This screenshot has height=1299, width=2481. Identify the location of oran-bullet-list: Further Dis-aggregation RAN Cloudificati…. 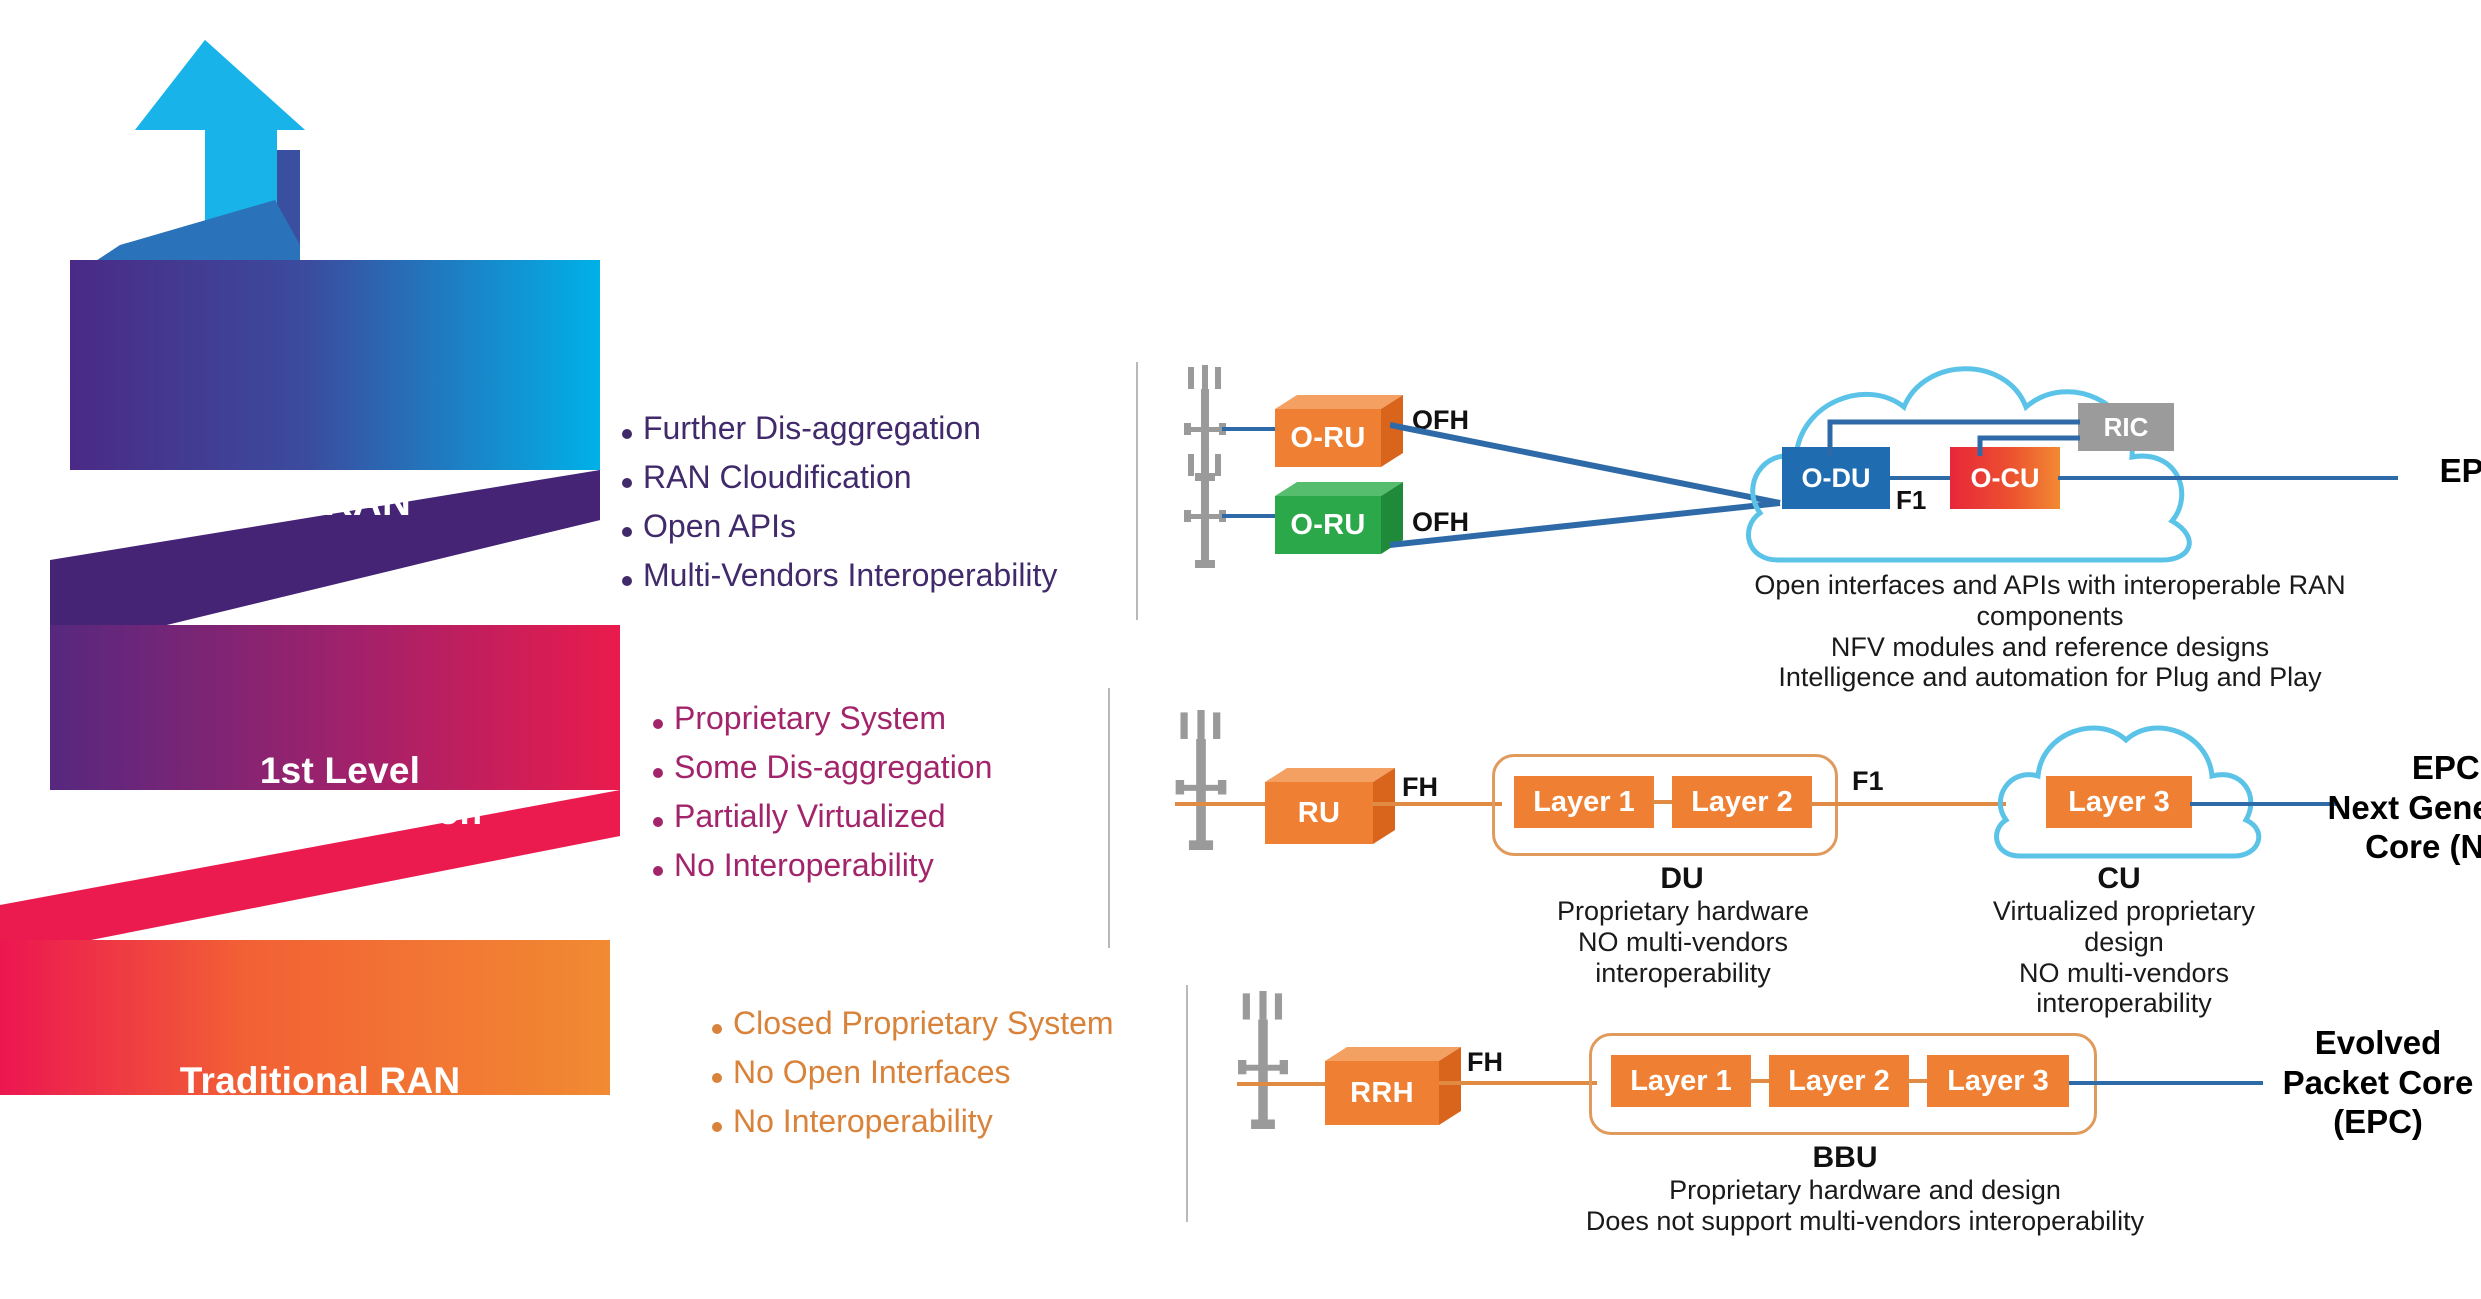
(839, 508).